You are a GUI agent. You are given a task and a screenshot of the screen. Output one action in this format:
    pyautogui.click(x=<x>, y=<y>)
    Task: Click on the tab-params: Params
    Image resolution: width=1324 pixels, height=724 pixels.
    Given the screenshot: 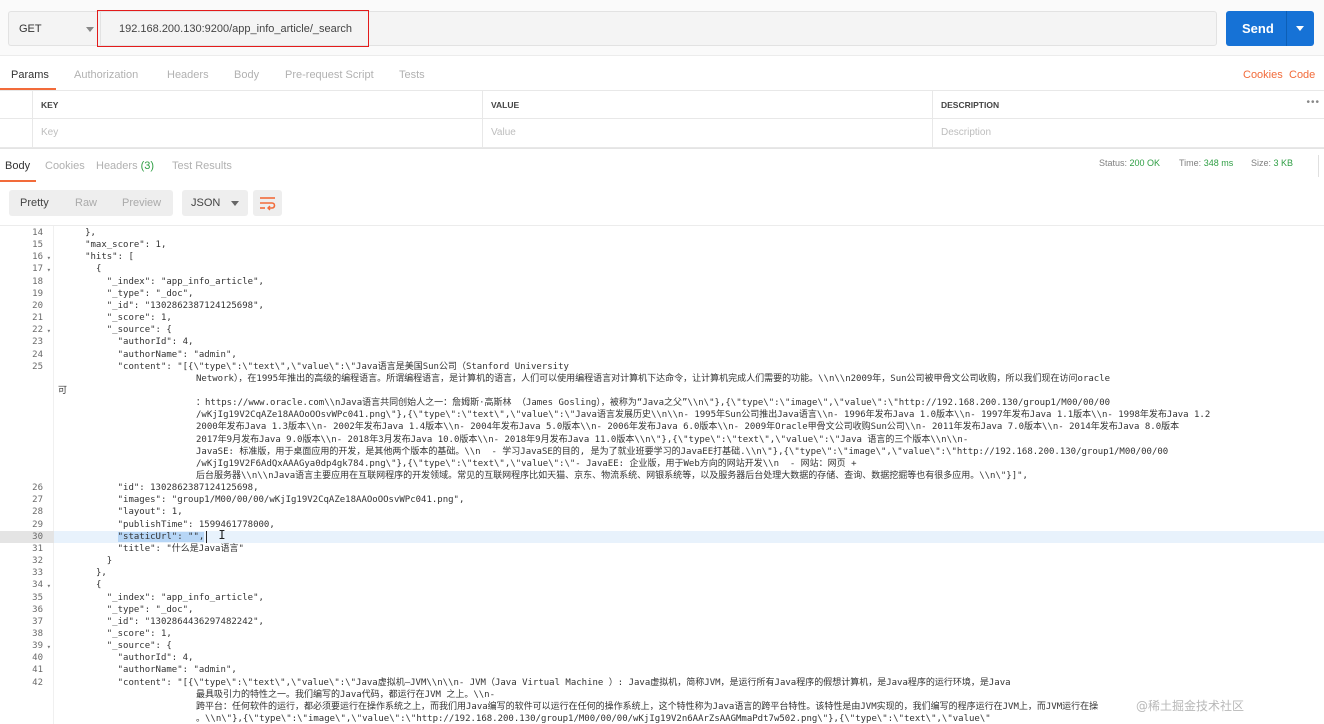 What is the action you would take?
    pyautogui.click(x=30, y=75)
    